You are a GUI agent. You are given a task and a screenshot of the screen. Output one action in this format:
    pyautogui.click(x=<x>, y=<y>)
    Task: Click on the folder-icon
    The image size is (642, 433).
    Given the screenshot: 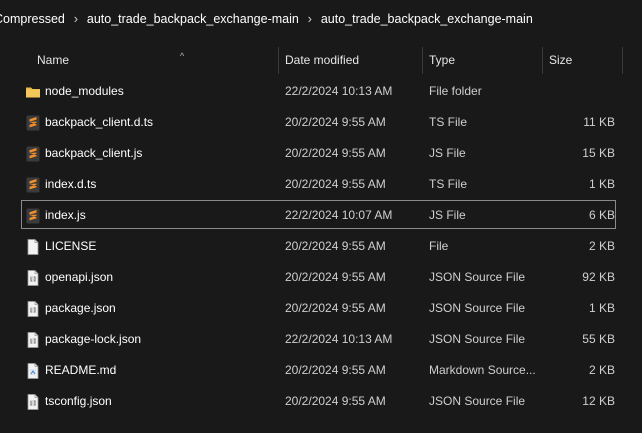 What is the action you would take?
    pyautogui.click(x=33, y=92)
    